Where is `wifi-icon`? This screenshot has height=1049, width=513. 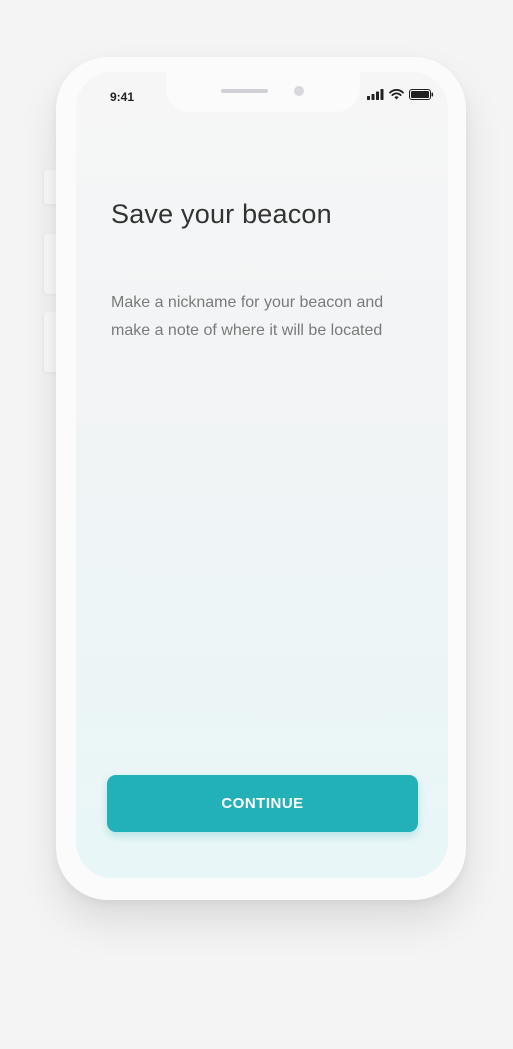
wifi-icon is located at coordinates (396, 94).